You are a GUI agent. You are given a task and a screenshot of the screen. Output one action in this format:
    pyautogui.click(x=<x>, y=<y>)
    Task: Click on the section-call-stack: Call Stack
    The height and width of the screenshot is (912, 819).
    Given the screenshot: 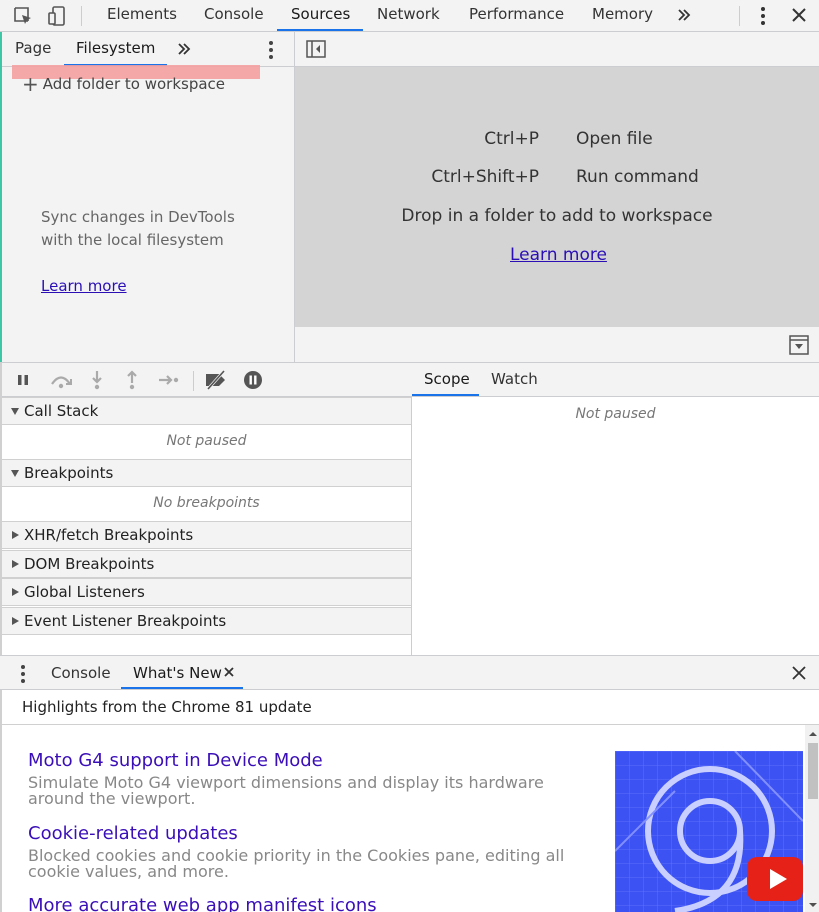 What is the action you would take?
    pyautogui.click(x=206, y=411)
    